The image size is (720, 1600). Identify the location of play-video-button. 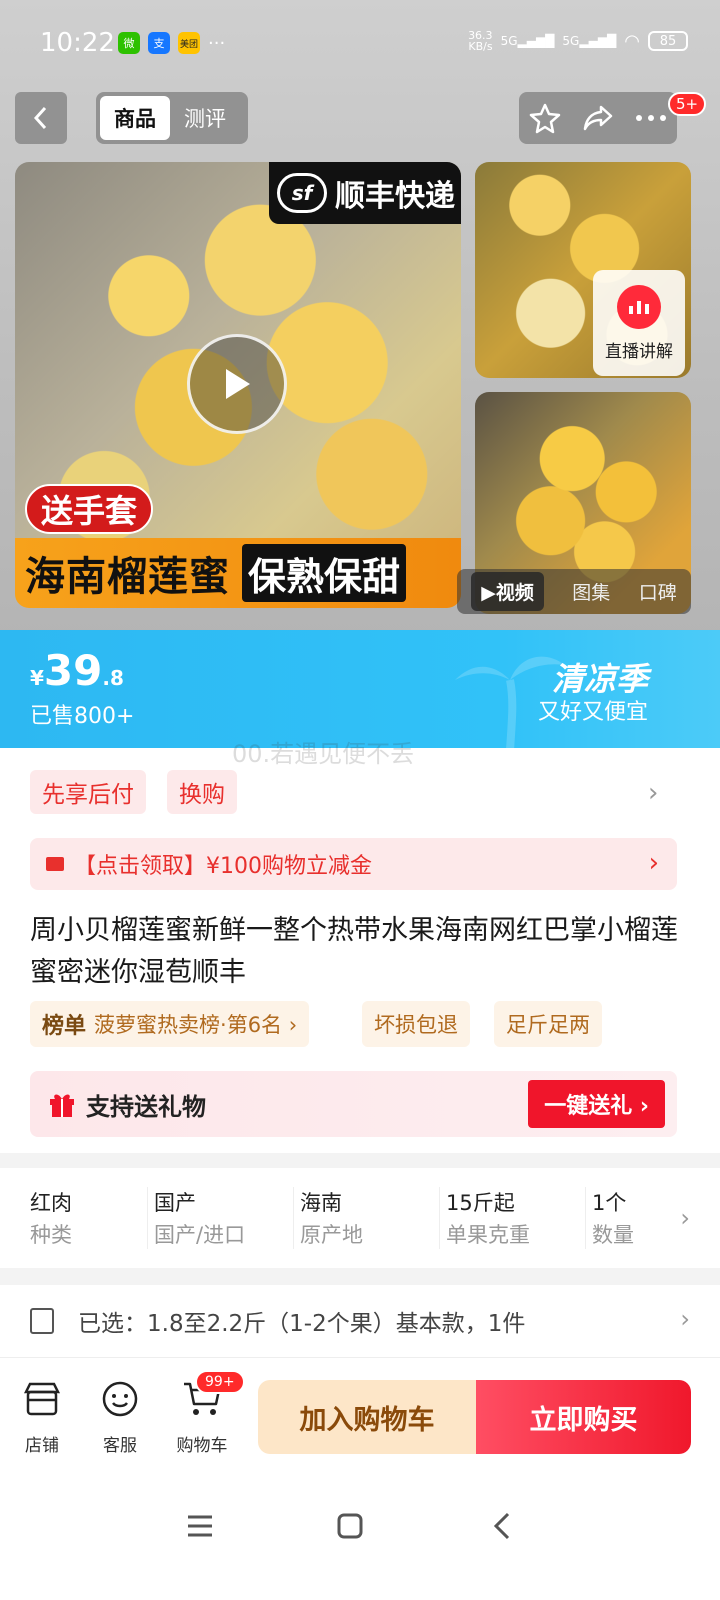
(237, 384).